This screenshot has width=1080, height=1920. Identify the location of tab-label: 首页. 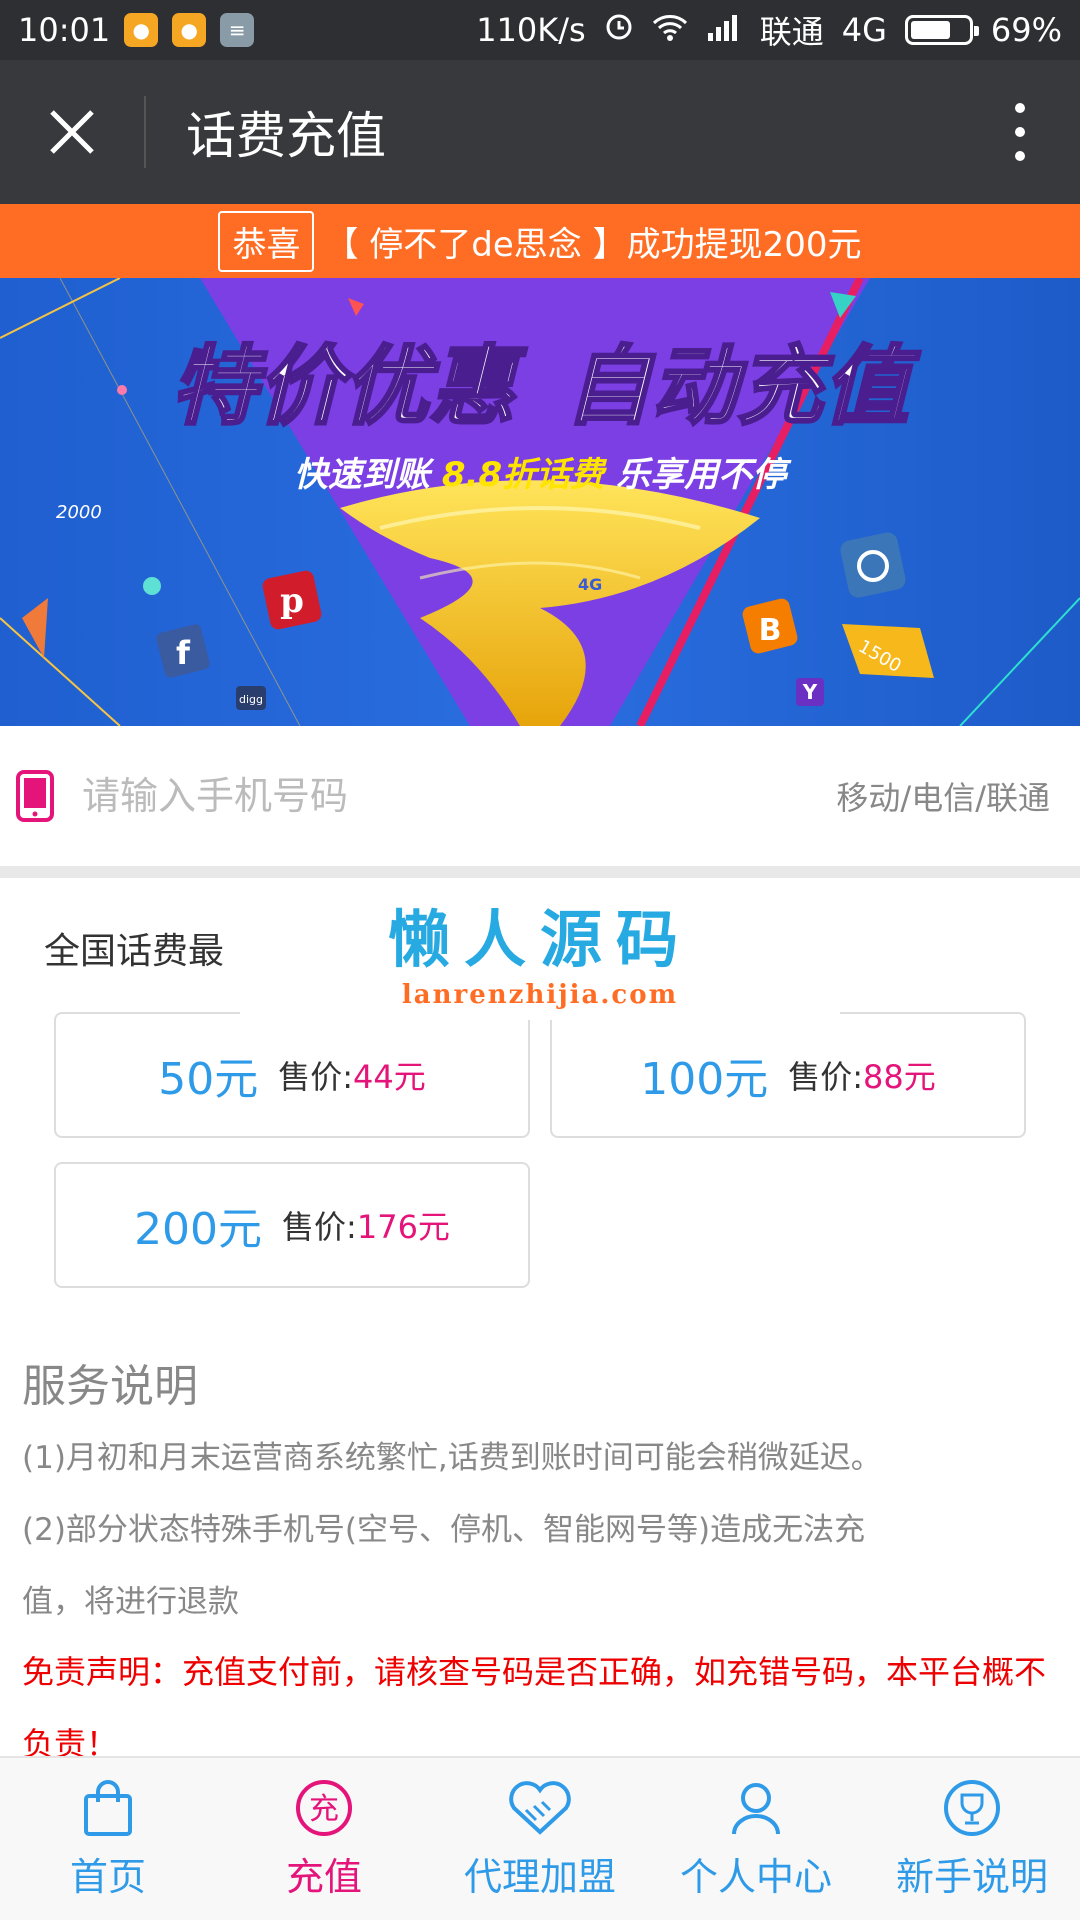
(107, 1876).